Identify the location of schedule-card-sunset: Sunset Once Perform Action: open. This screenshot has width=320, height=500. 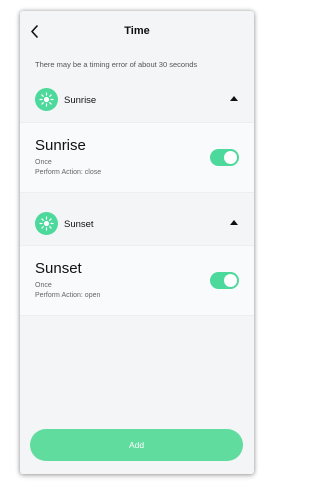
(137, 280).